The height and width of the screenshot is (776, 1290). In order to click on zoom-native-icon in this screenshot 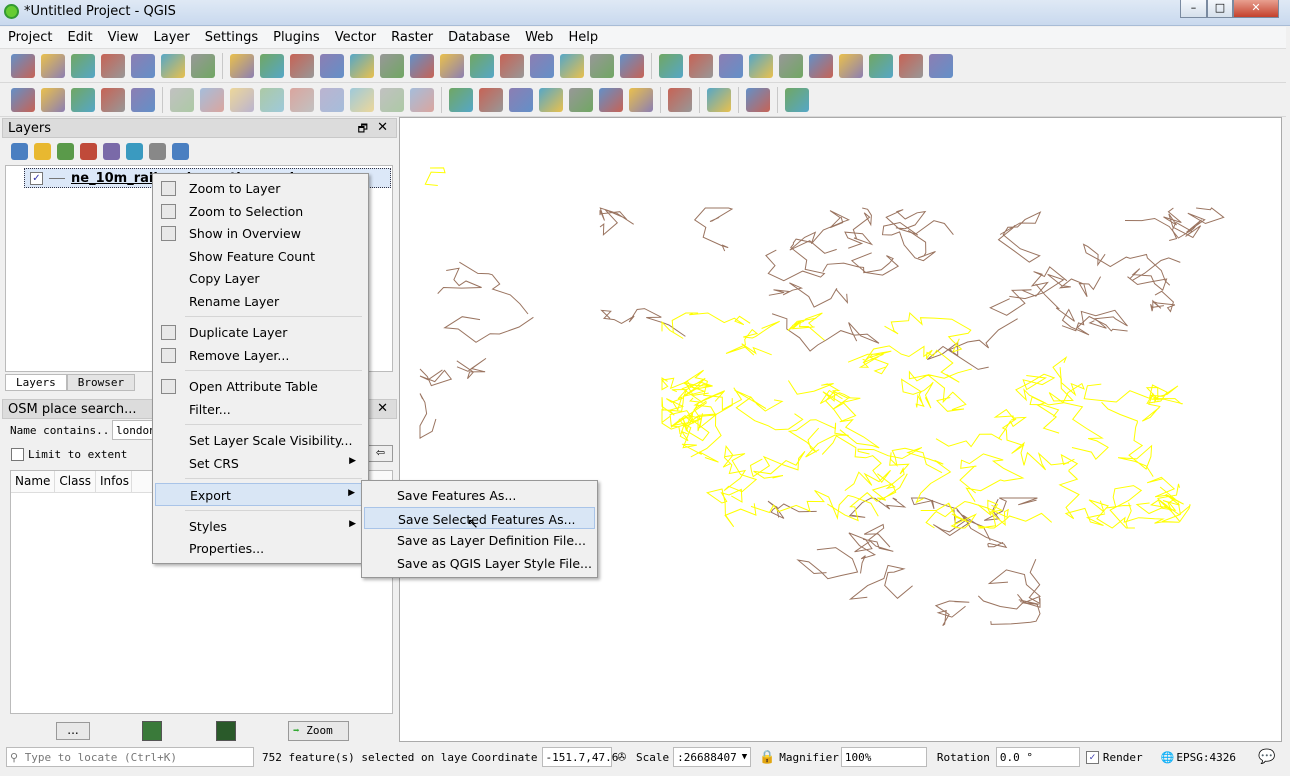, I will do `click(362, 66)`.